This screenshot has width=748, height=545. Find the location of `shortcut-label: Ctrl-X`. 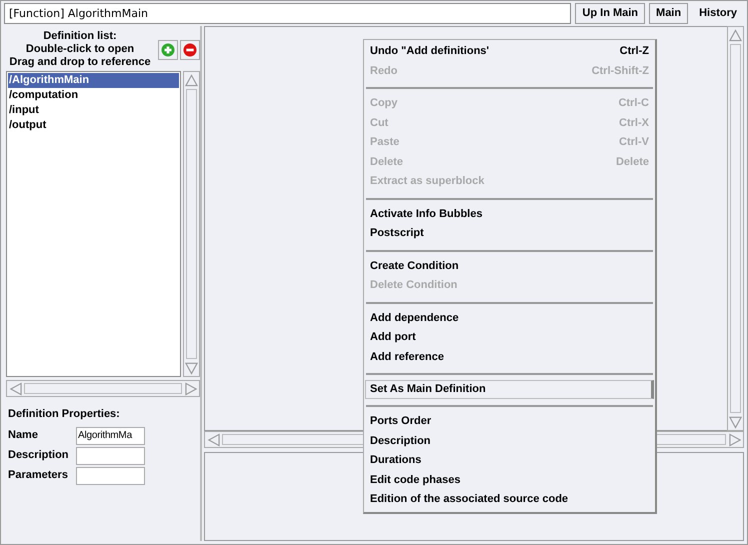

shortcut-label: Ctrl-X is located at coordinates (634, 123).